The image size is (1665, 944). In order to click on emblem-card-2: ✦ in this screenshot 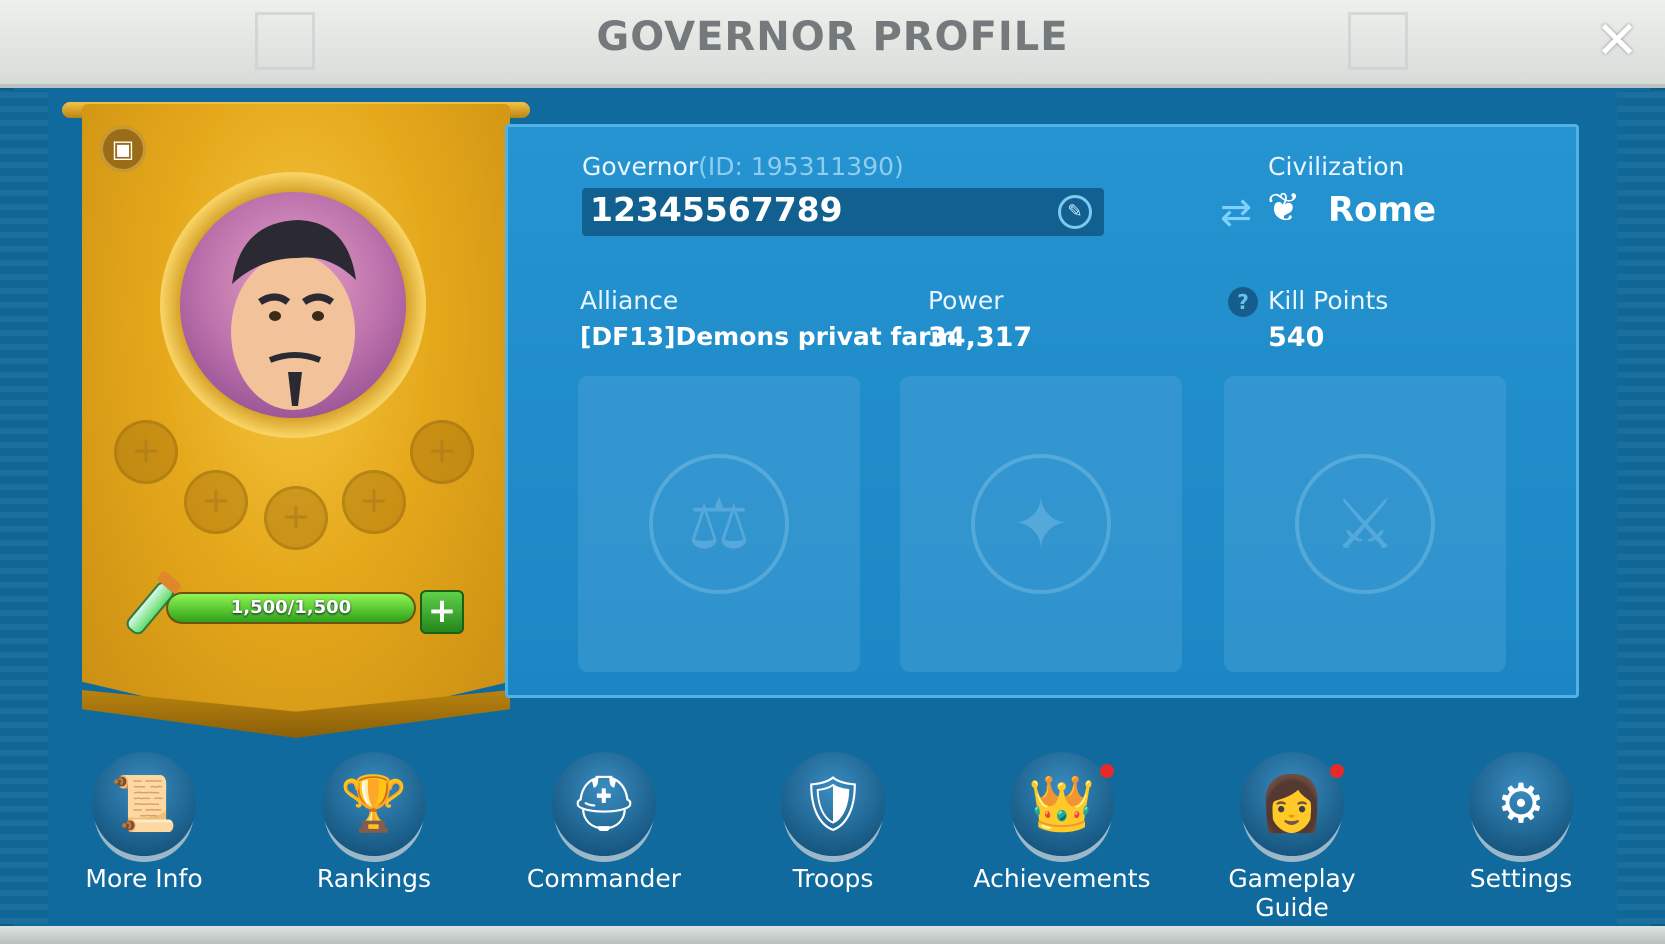, I will do `click(1041, 524)`.